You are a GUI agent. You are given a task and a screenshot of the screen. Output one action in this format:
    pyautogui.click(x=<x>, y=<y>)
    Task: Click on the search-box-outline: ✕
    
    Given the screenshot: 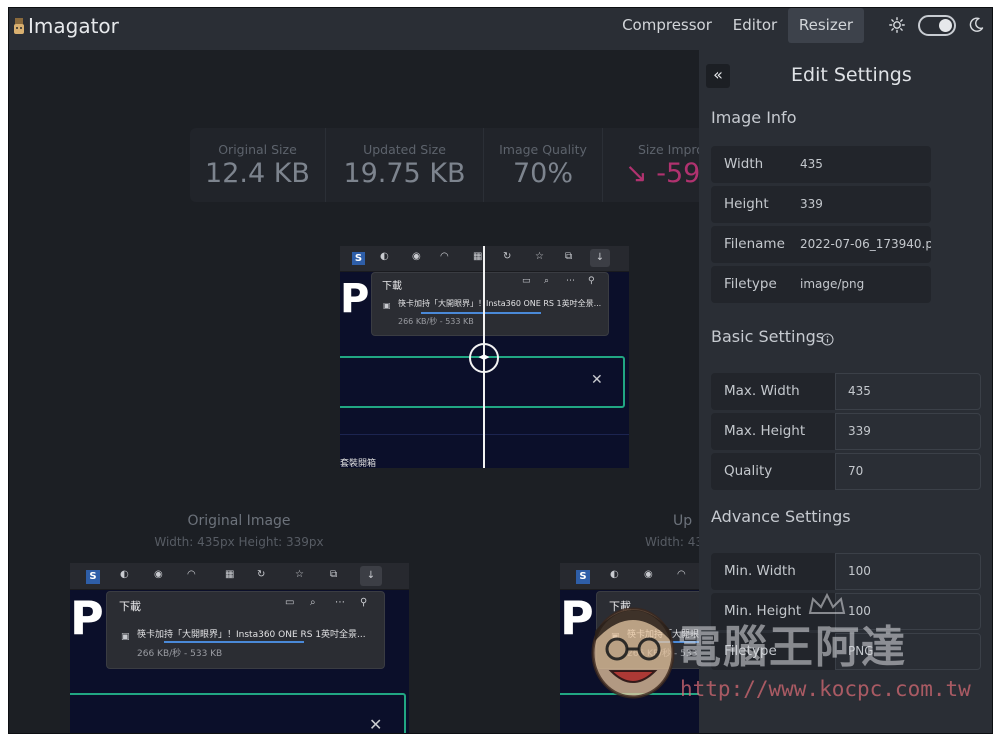 What is the action you would take?
    pyautogui.click(x=238, y=713)
    